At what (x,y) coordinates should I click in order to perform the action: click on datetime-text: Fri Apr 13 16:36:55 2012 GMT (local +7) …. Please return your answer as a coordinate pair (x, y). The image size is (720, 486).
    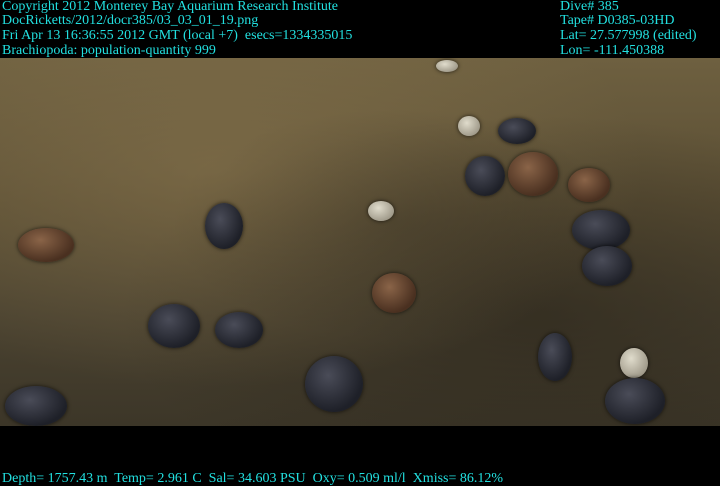
    Looking at the image, I should click on (177, 35).